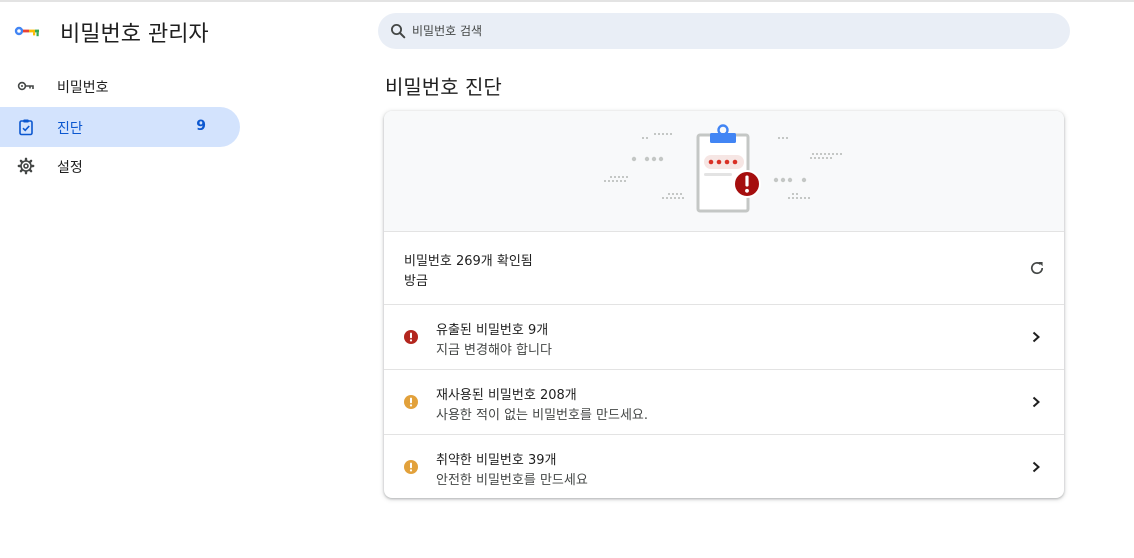 This screenshot has width=1134, height=558. Describe the element at coordinates (494, 350) in the screenshot. I see `issue-subtitle: 지금 변경해야 합니다` at that location.